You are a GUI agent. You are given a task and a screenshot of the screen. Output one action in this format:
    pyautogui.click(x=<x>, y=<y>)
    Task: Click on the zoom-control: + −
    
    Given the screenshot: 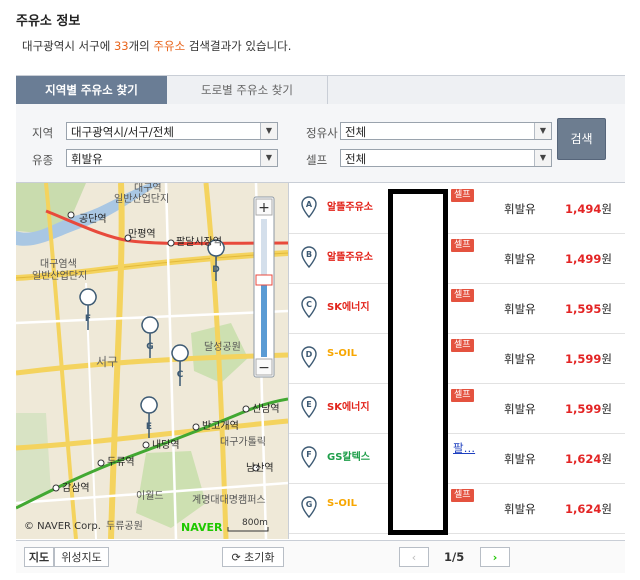 What is the action you would take?
    pyautogui.click(x=264, y=287)
    